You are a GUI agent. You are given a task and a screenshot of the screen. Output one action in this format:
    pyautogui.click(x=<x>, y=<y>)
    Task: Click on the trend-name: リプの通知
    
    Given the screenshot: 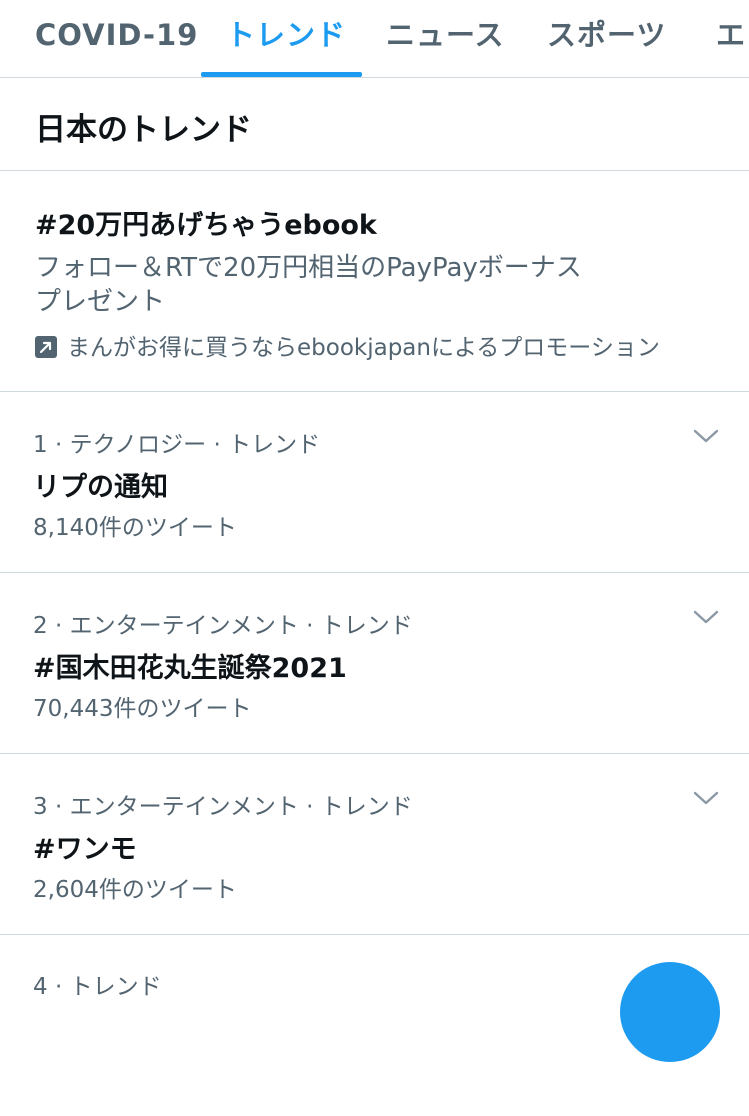 What is the action you would take?
    pyautogui.click(x=100, y=487)
    